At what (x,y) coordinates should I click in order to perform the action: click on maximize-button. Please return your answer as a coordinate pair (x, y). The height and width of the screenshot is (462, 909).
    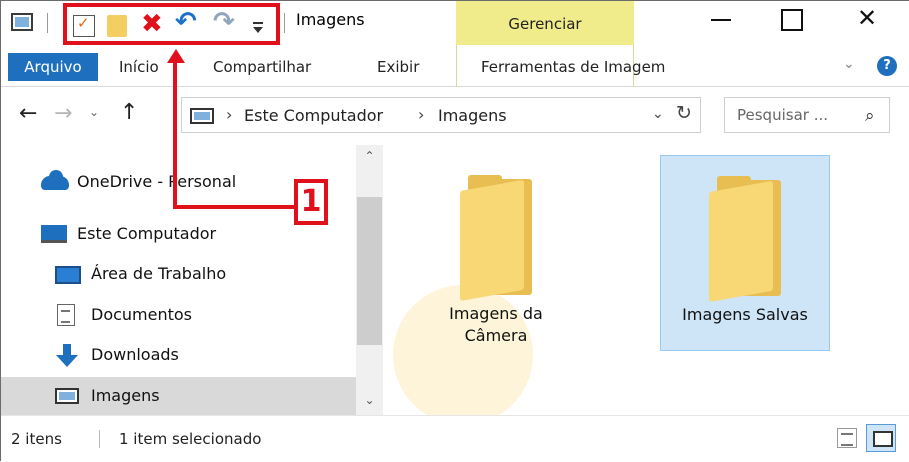
    Looking at the image, I should click on (791, 19).